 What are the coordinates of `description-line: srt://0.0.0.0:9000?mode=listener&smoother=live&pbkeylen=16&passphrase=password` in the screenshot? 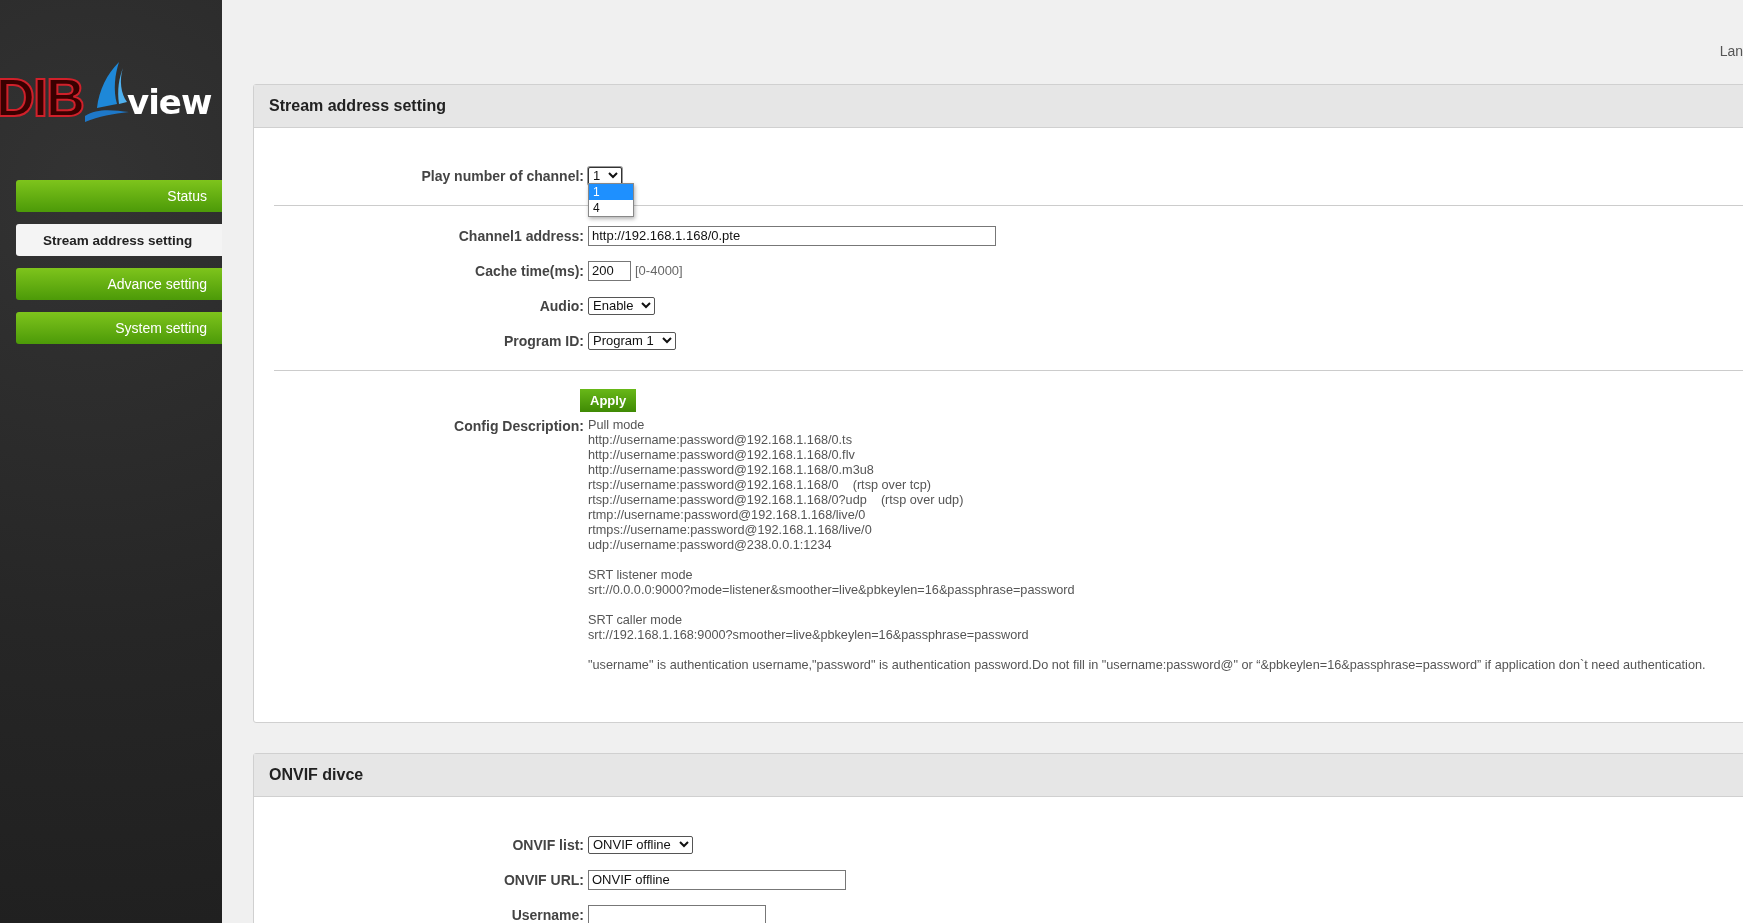 It's located at (832, 590).